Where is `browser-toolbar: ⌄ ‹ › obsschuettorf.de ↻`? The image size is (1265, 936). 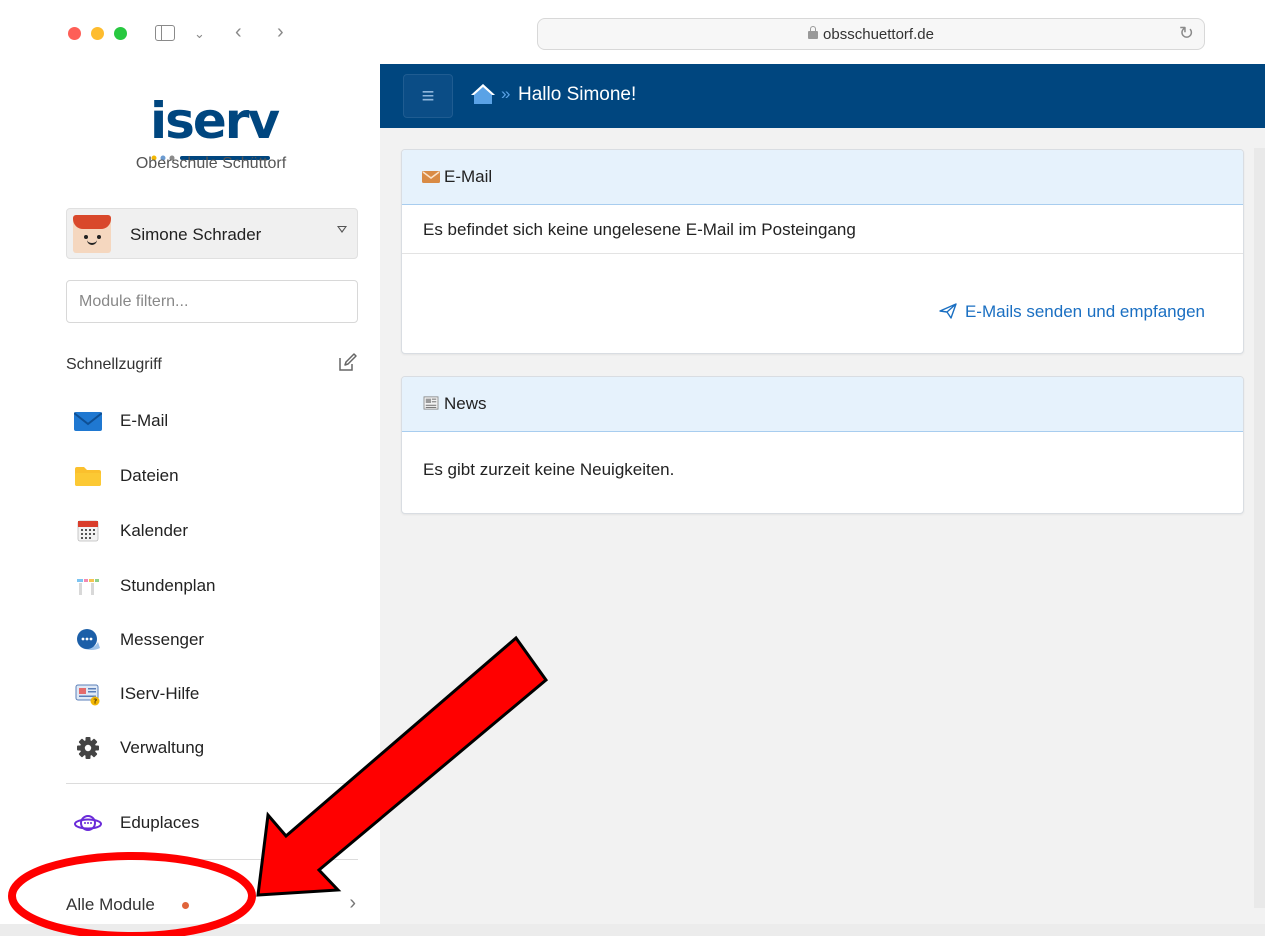 browser-toolbar: ⌄ ‹ › obsschuettorf.de ↻ is located at coordinates (632, 32).